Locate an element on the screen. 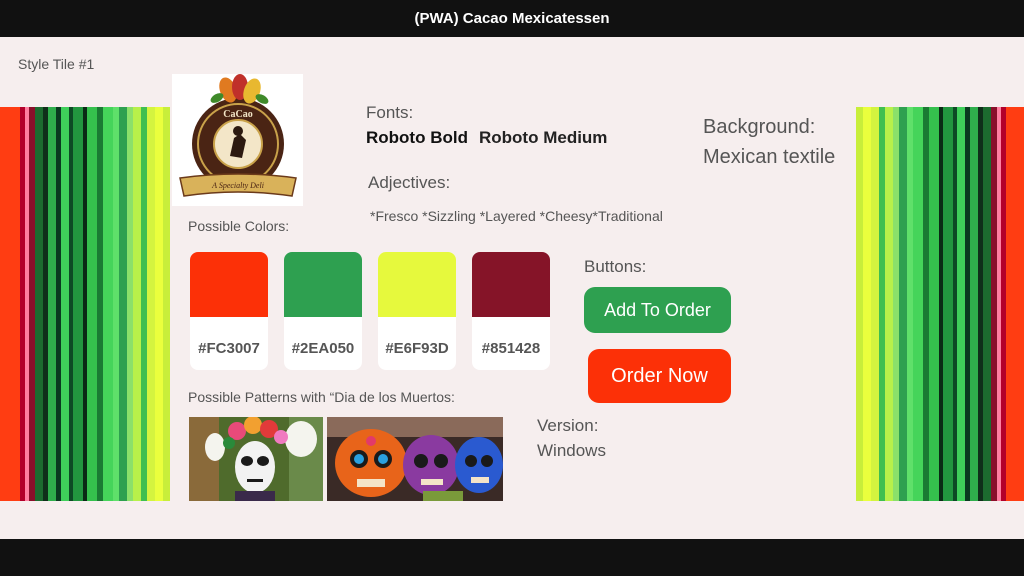 This screenshot has height=576, width=1024. color-swatch-hex: #851428 is located at coordinates (511, 348).